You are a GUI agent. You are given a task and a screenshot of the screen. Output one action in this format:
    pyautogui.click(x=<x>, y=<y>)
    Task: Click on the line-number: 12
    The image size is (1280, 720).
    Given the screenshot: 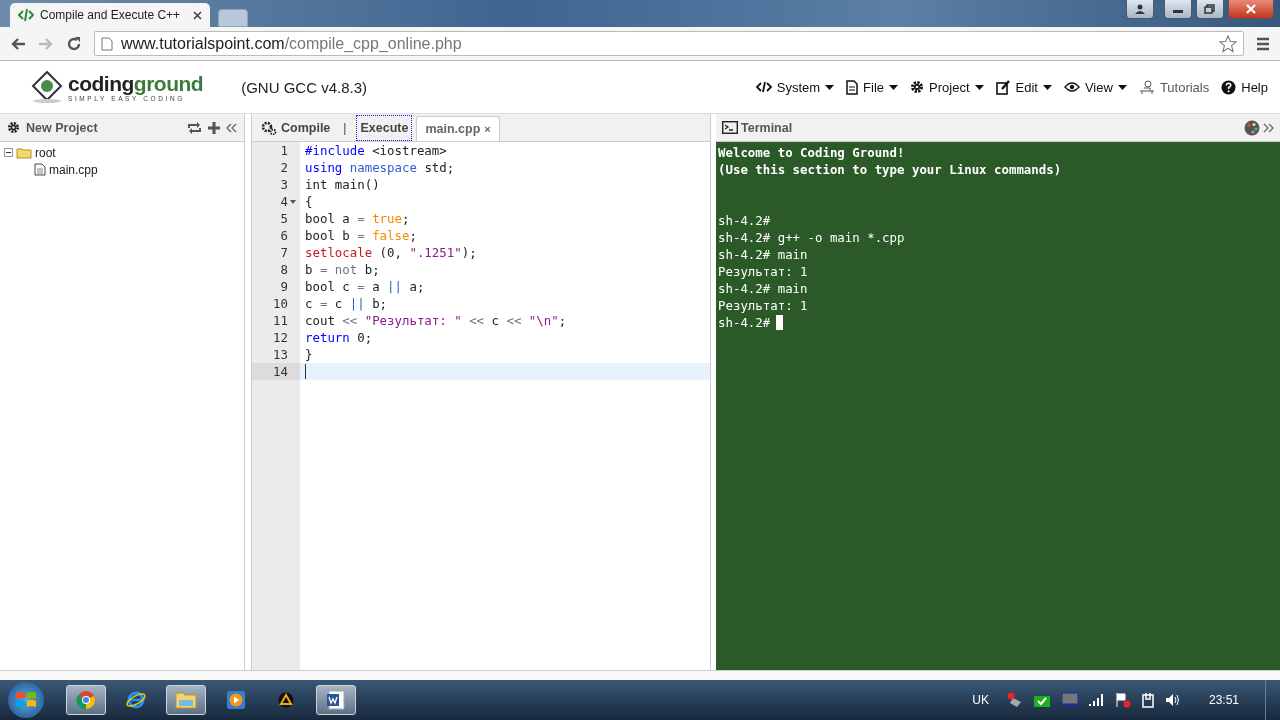 What is the action you would take?
    pyautogui.click(x=280, y=337)
    